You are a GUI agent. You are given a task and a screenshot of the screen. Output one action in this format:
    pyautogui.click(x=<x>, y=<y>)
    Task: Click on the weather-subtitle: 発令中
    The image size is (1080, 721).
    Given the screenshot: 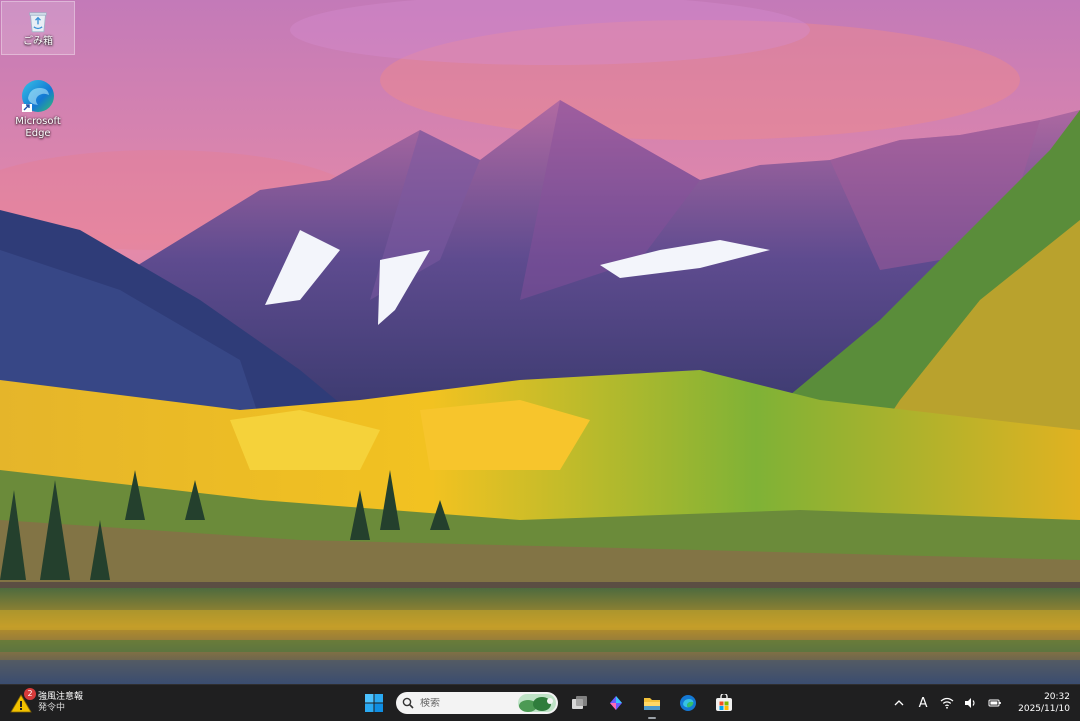 What is the action you would take?
    pyautogui.click(x=52, y=708)
    